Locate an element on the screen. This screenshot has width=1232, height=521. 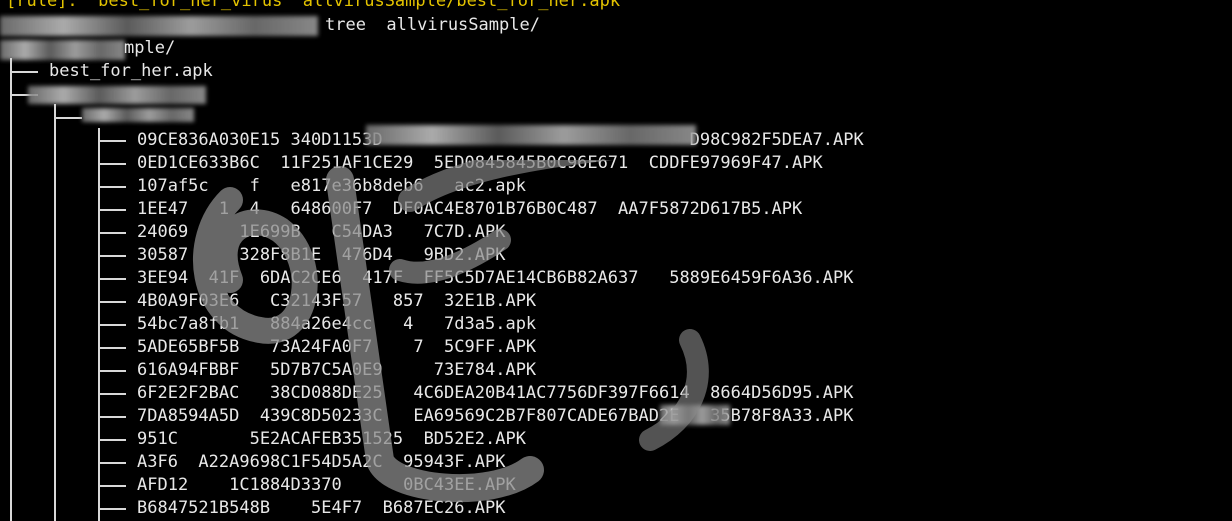
redacted-folder is located at coordinates (117, 95).